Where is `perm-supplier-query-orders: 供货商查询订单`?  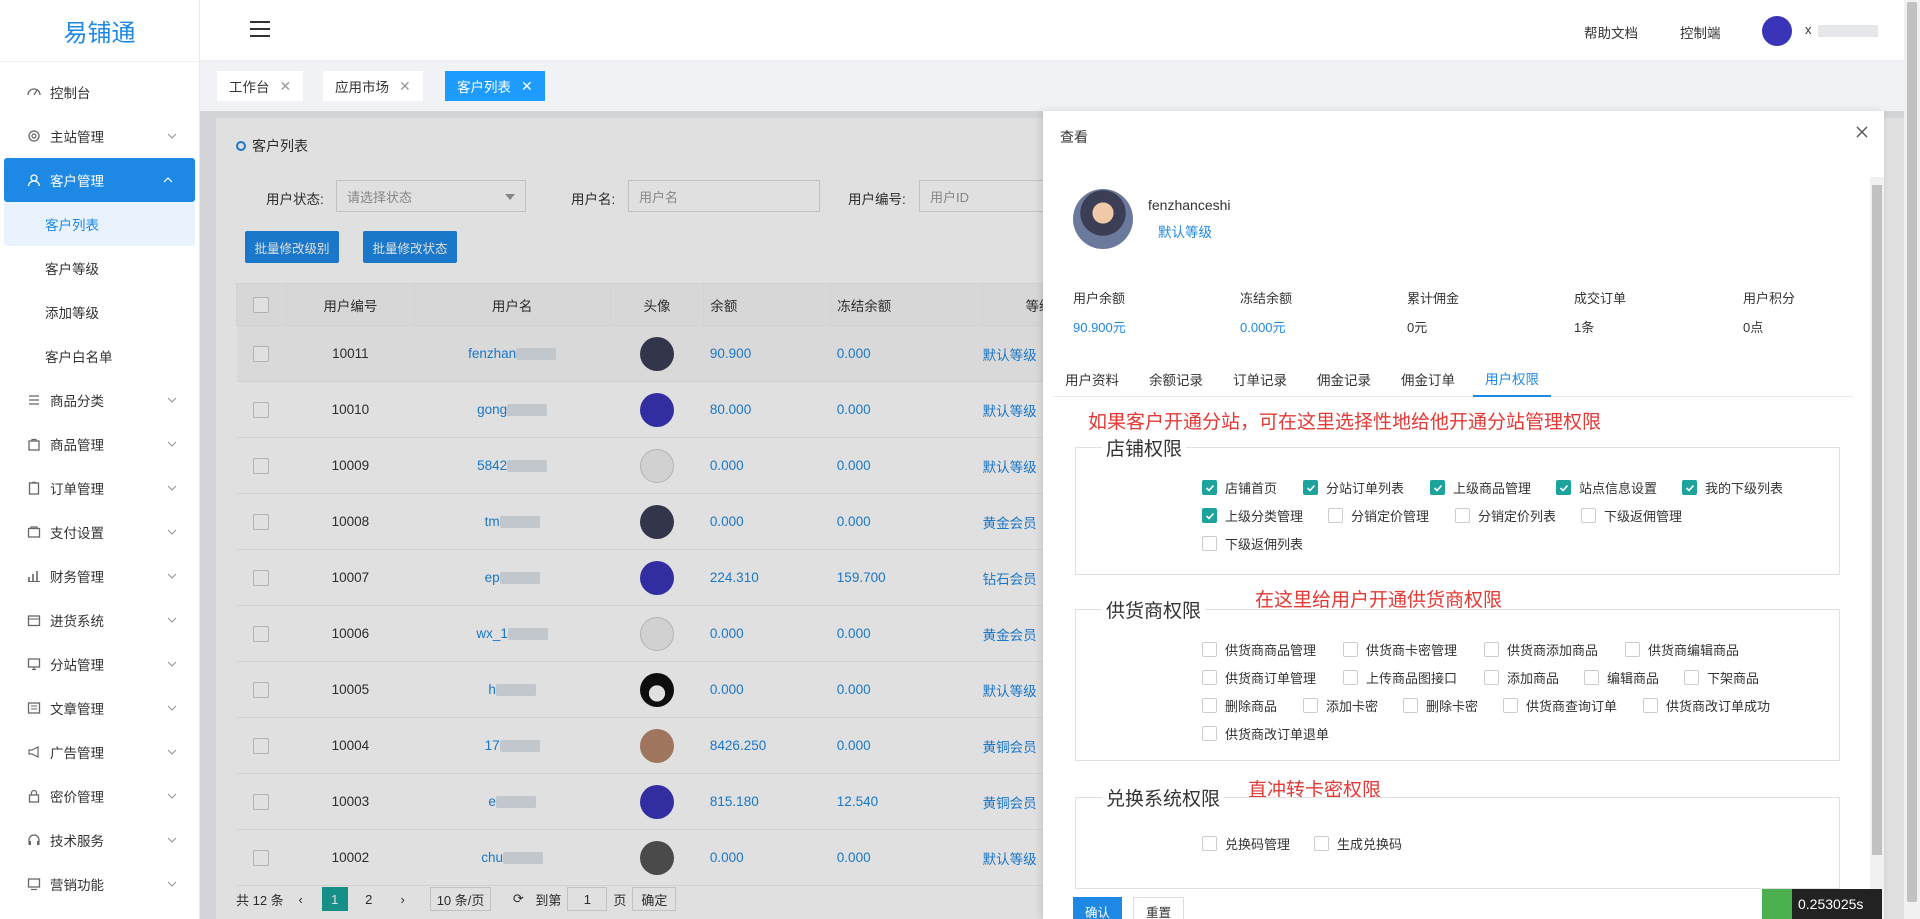 perm-supplier-query-orders: 供货商查询订单 is located at coordinates (1560, 705).